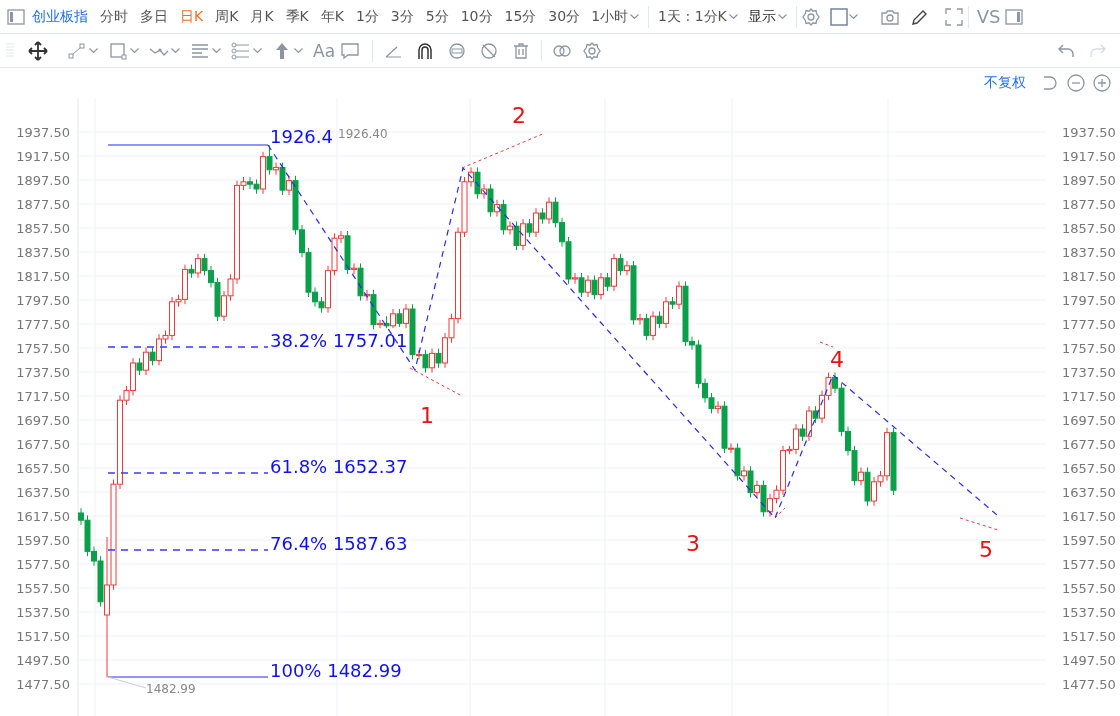  Describe the element at coordinates (838, 16) in the screenshot. I see `square-icon` at that location.